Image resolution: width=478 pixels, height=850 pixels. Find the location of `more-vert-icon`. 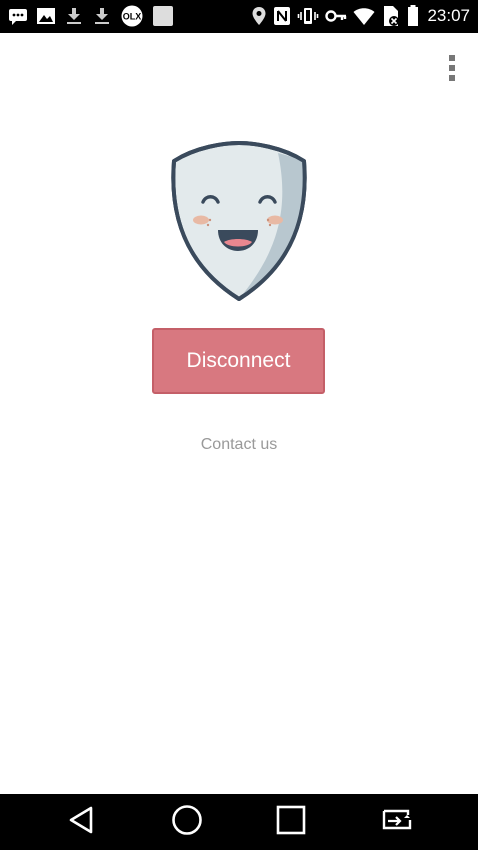

more-vert-icon is located at coordinates (452, 68).